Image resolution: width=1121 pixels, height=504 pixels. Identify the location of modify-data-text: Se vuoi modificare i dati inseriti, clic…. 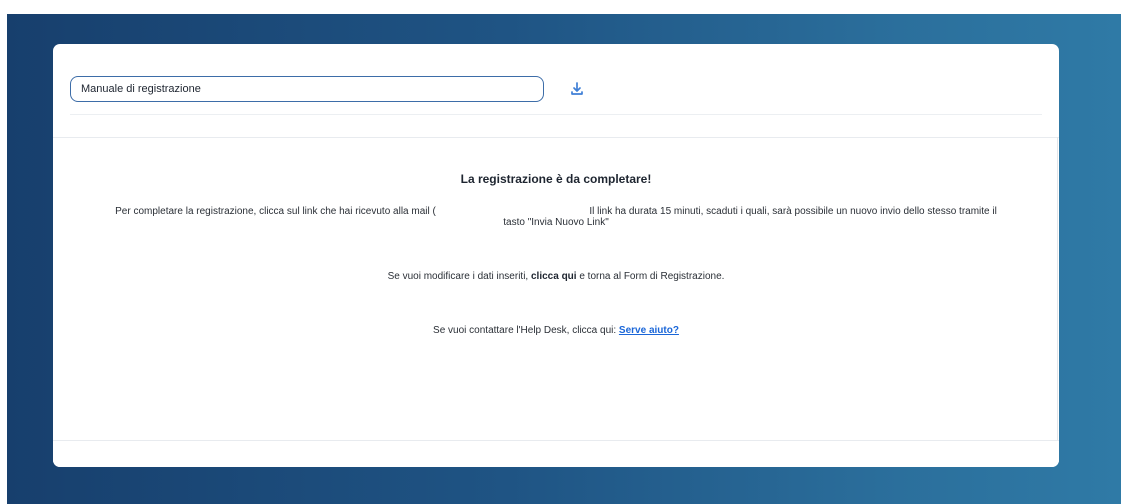
(556, 276).